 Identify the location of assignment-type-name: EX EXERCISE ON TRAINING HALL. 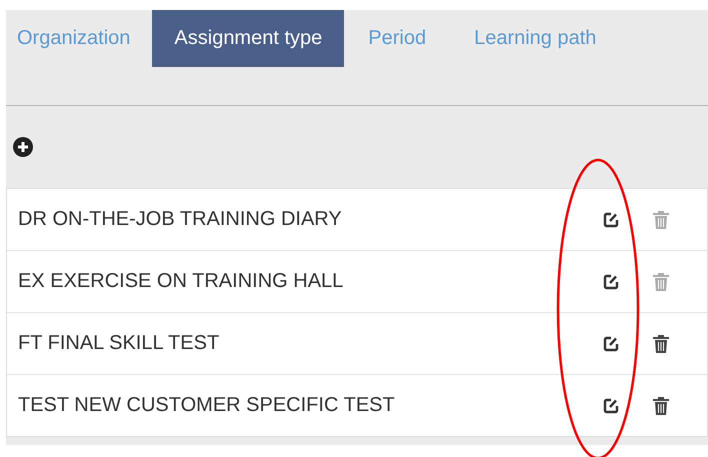
(180, 281).